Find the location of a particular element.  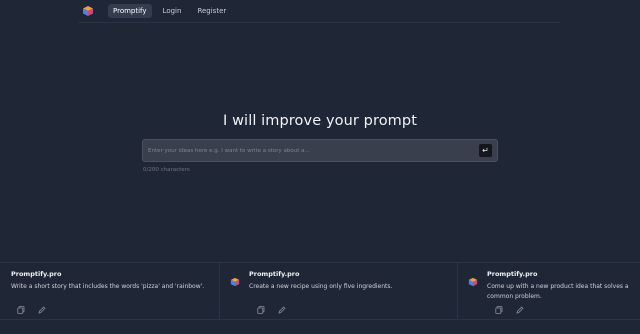

page-title: I will improve your prompt is located at coordinates (320, 121).